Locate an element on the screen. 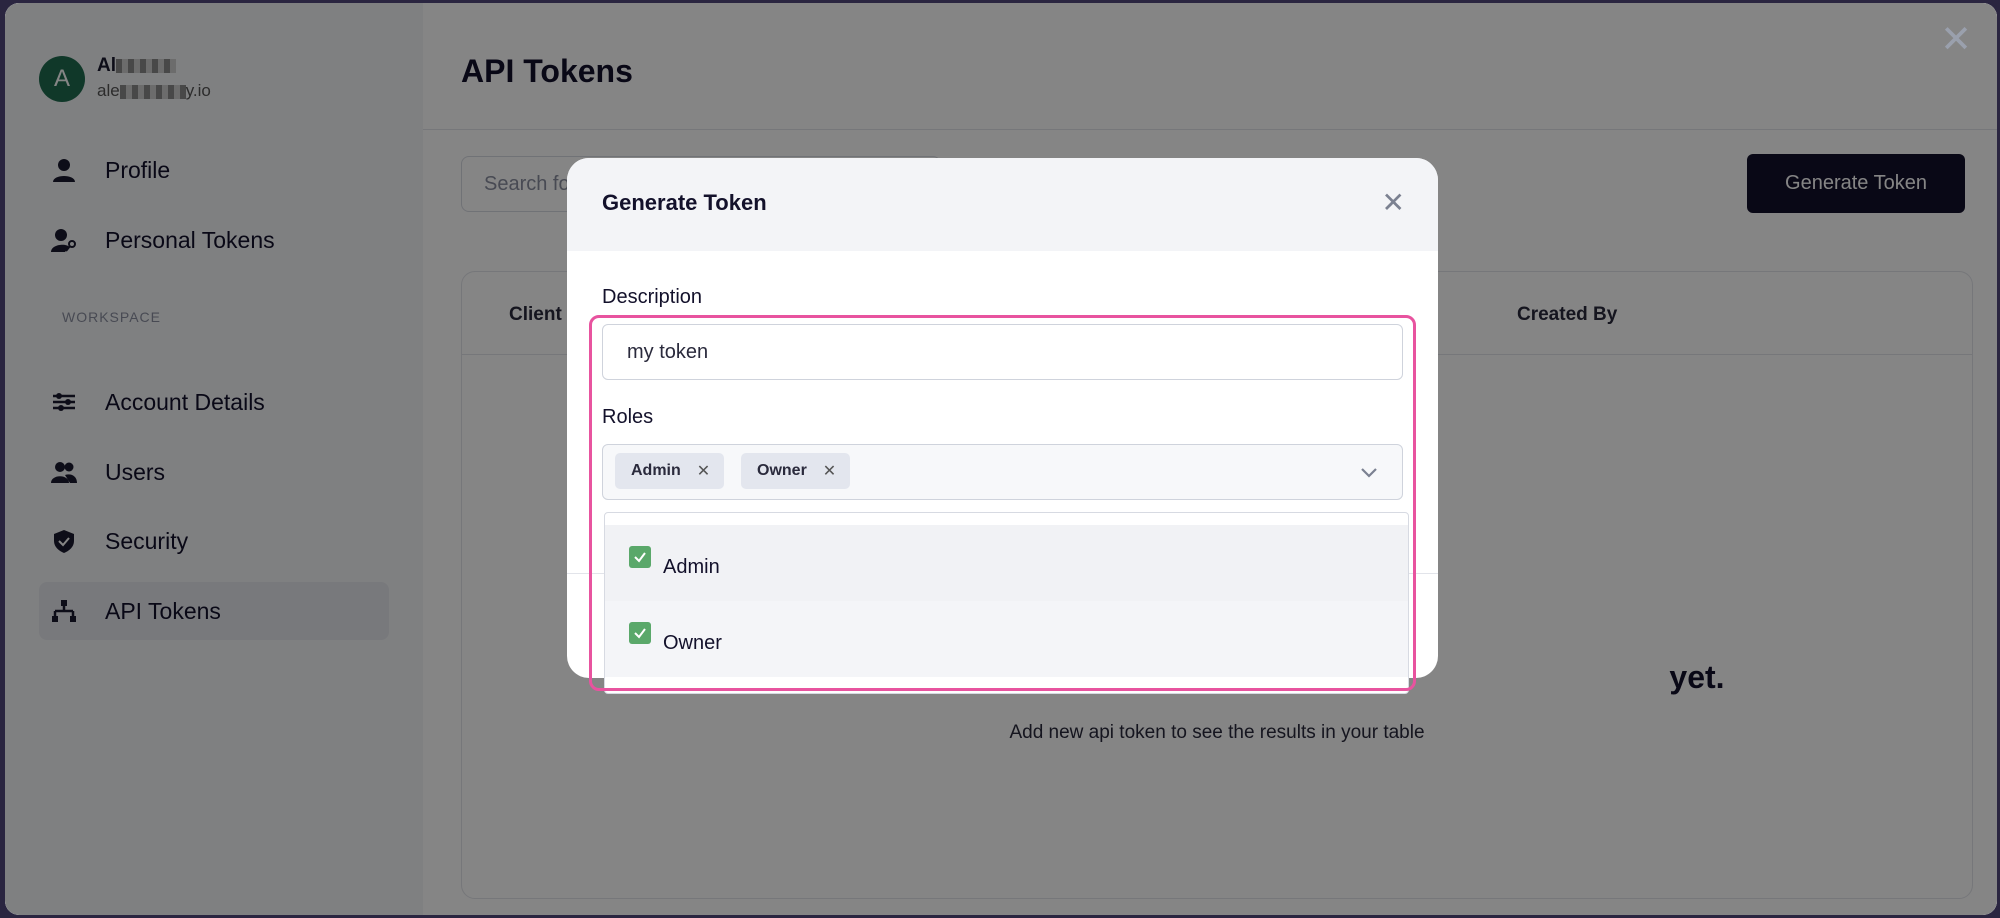  modal-title: Generate Token is located at coordinates (684, 202).